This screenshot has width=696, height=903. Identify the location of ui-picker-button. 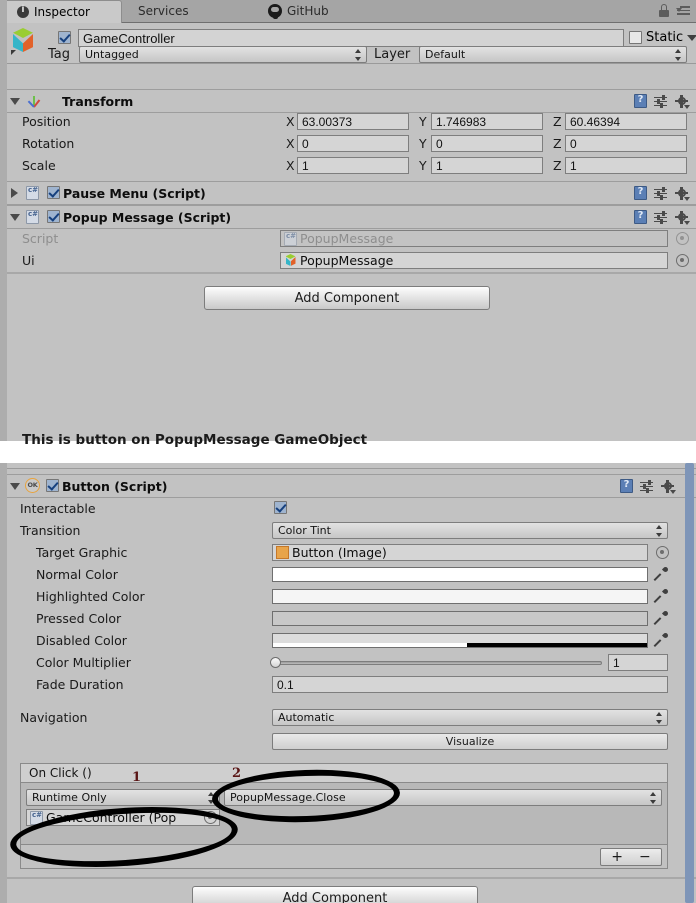
(682, 260).